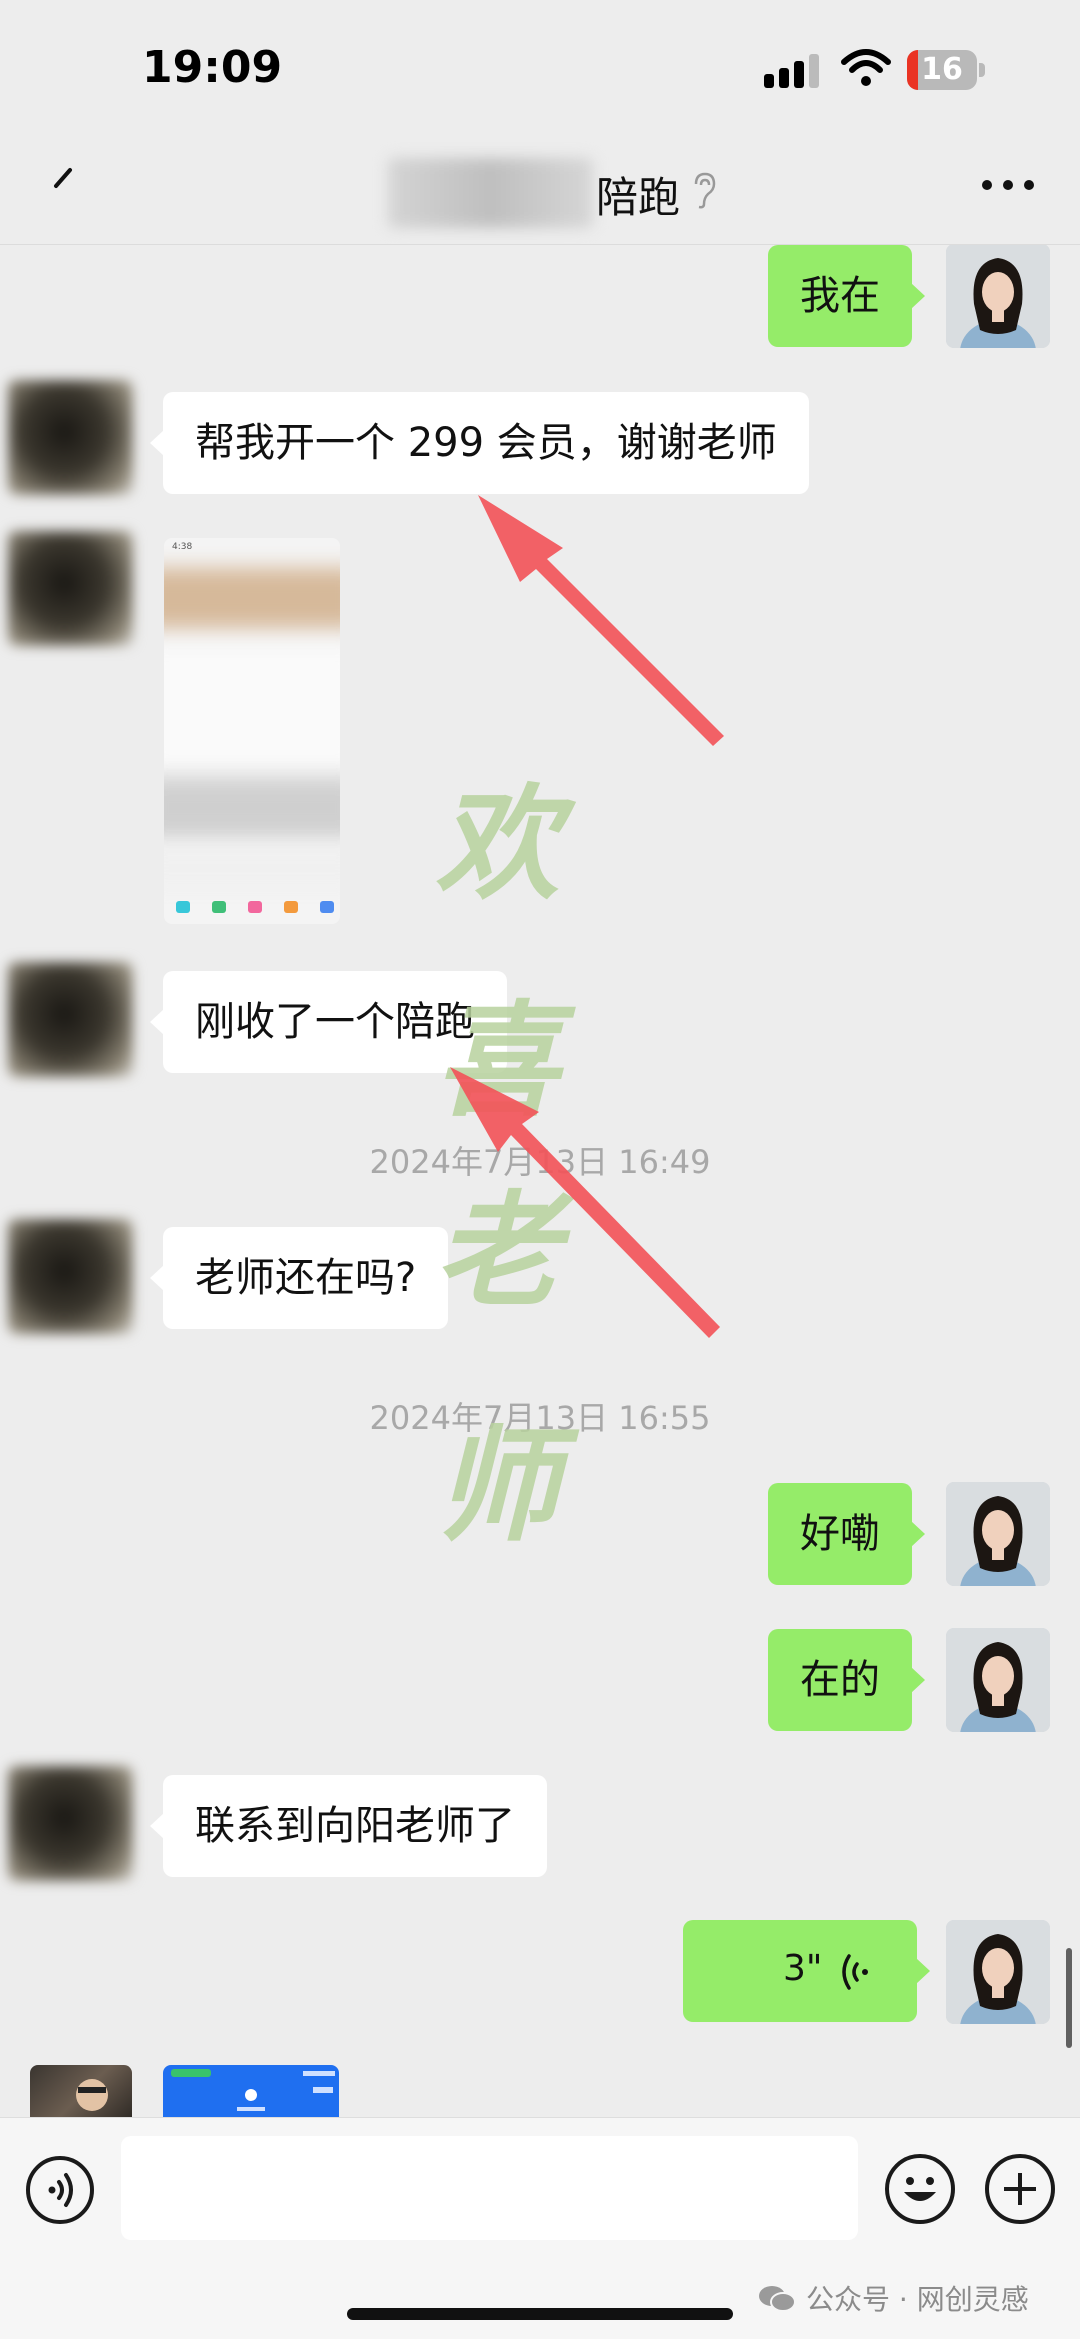 This screenshot has height=2339, width=1080. Describe the element at coordinates (1069, 1998) in the screenshot. I see `scroll-indicator` at that location.